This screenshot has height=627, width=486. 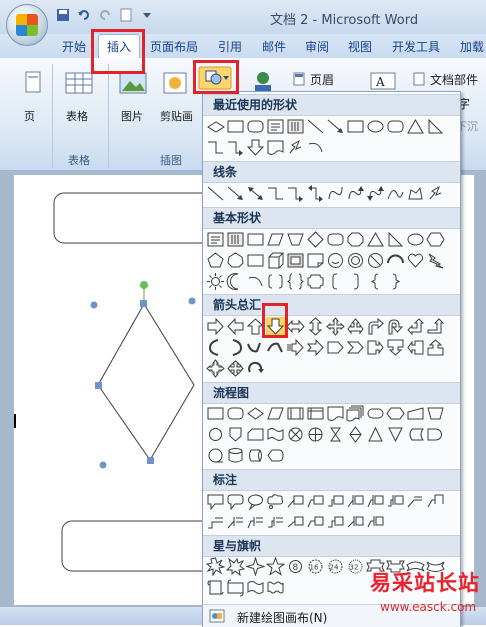 I want to click on oval-callout-icon, so click(x=255, y=501).